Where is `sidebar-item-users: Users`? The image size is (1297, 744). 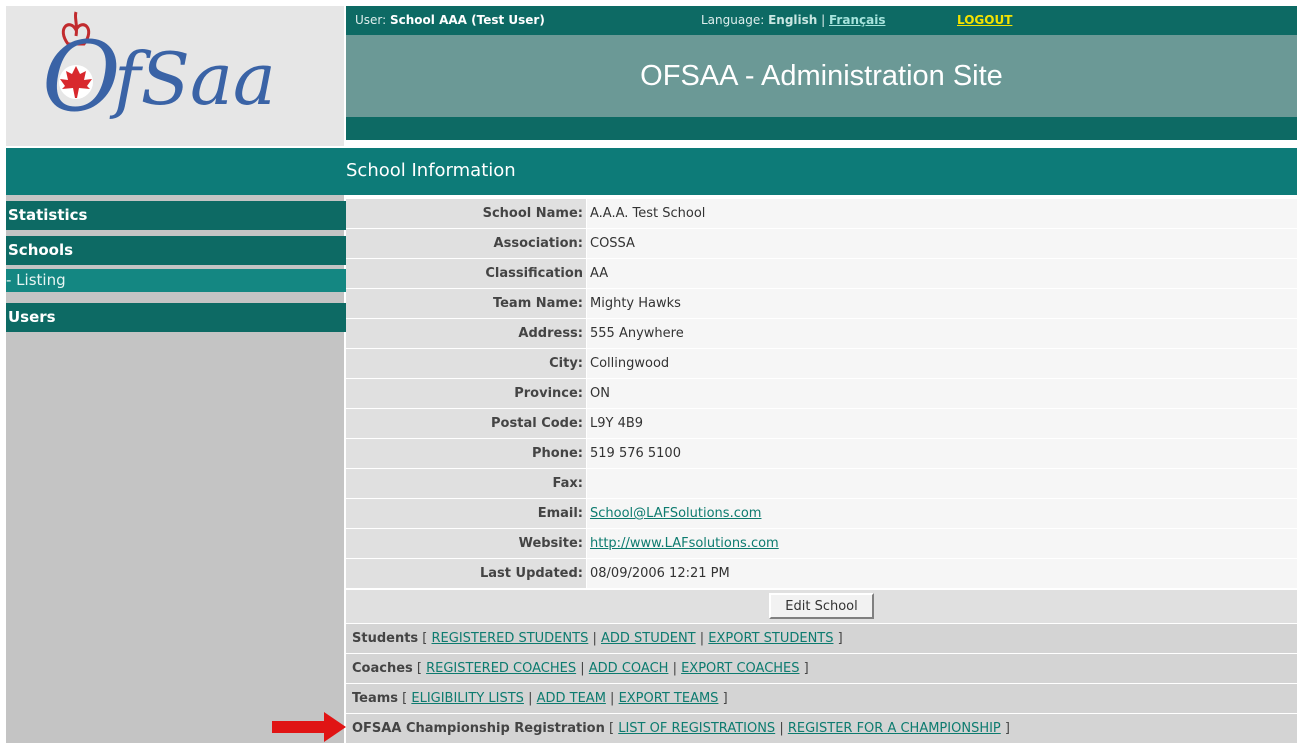
sidebar-item-users: Users is located at coordinates (176, 317).